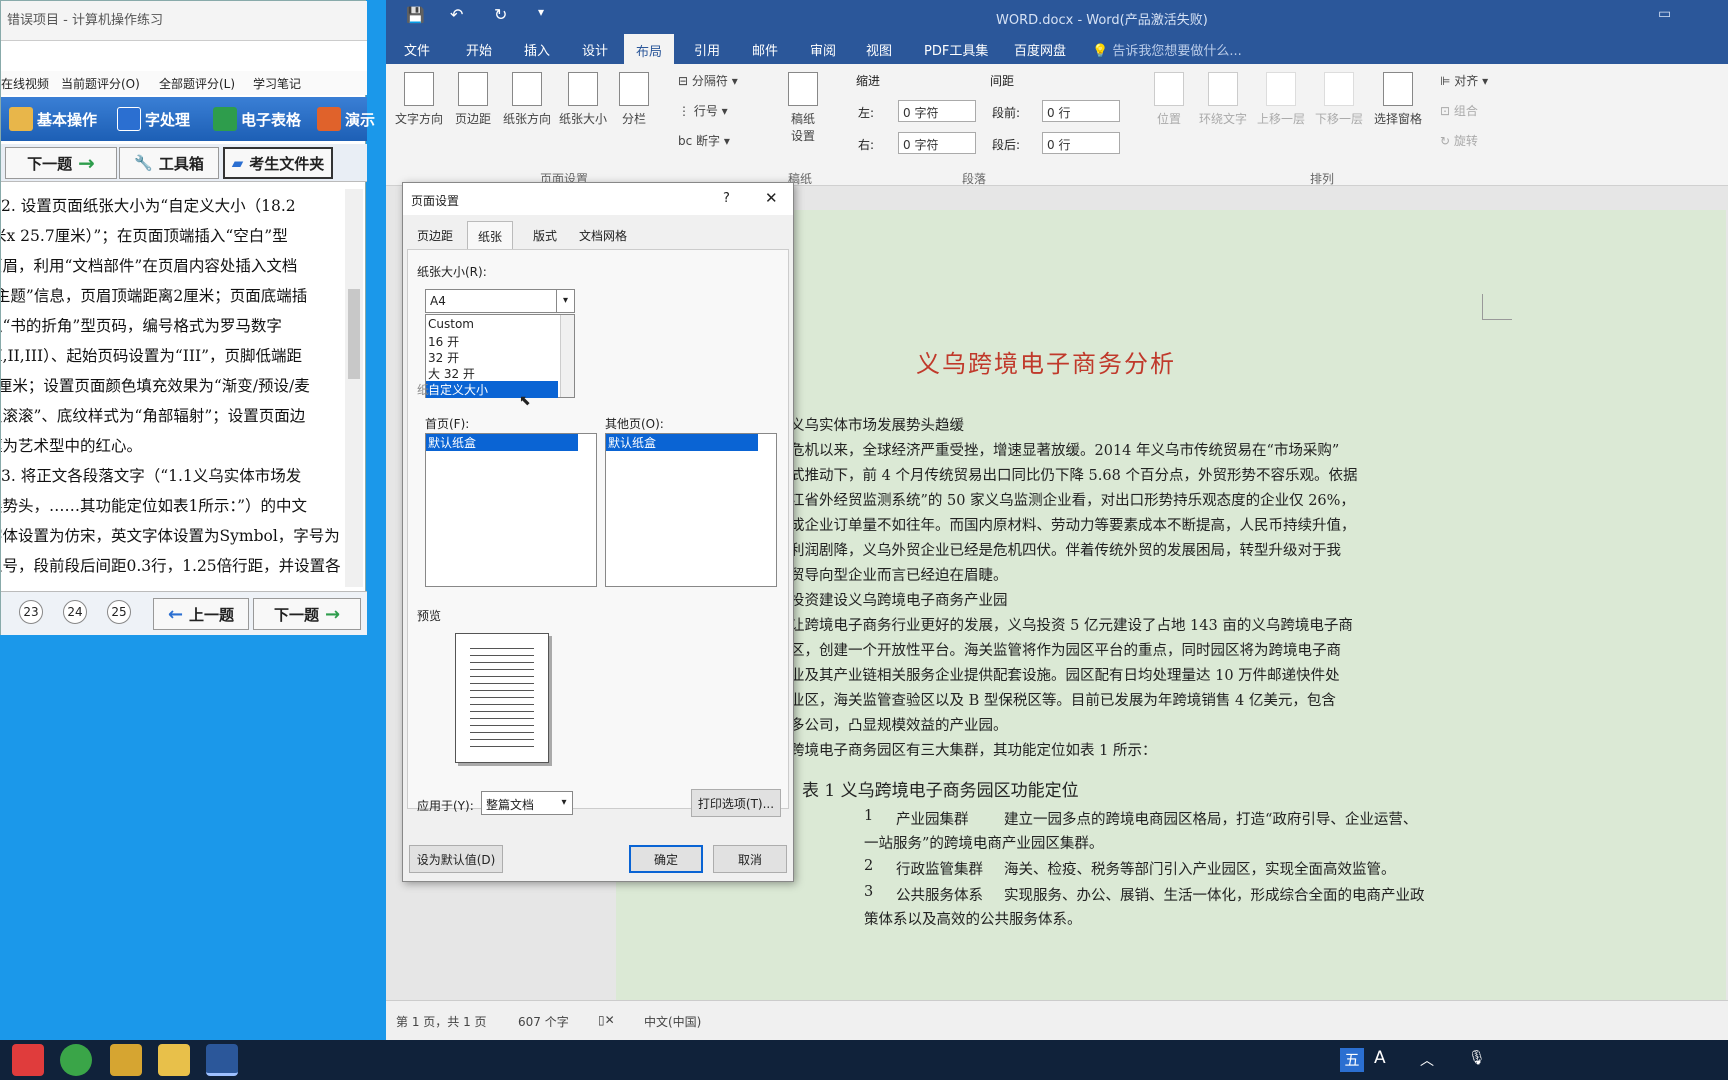 Image resolution: width=1728 pixels, height=1080 pixels. I want to click on menu-online-video: 在线视频, so click(25, 83).